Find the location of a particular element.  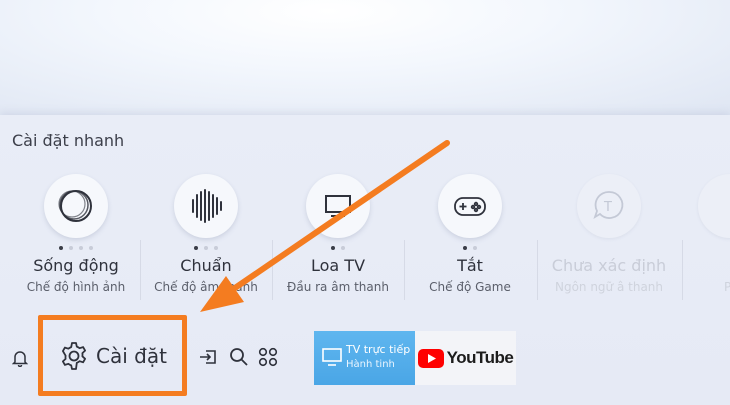

svg-text: T is located at coordinates (607, 207).